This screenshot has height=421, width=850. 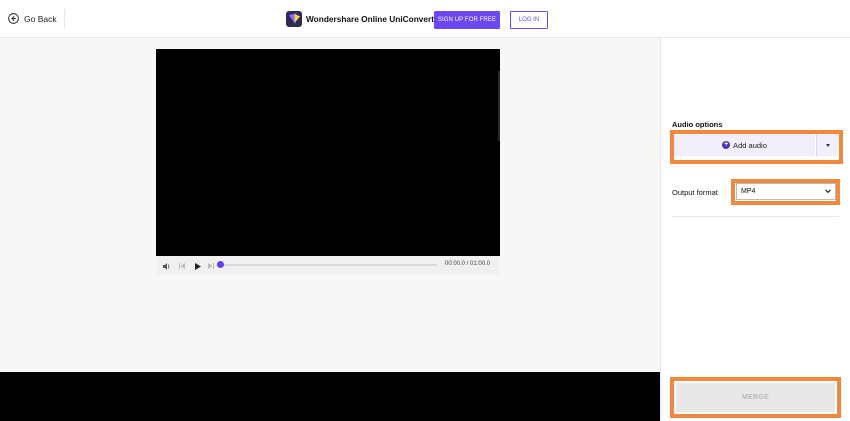 I want to click on output-format-label: Output format, so click(x=695, y=192).